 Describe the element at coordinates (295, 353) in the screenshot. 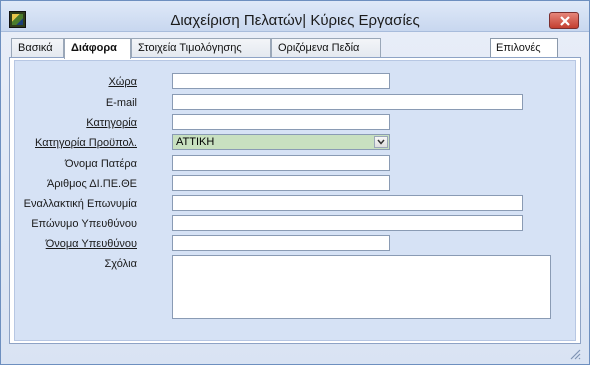

I see `status-bar` at that location.